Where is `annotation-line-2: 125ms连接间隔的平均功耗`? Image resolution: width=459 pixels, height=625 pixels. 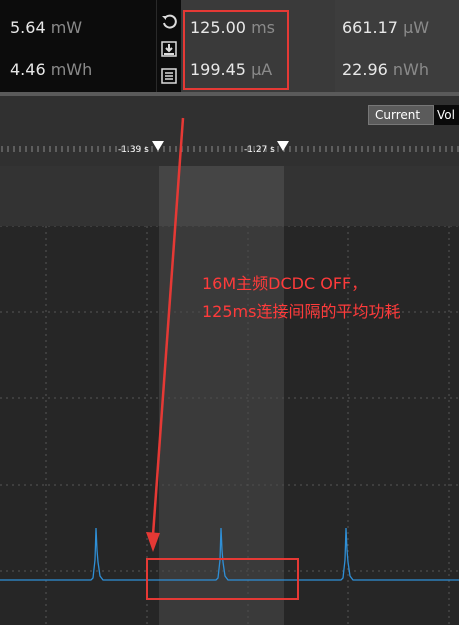
annotation-line-2: 125ms连接间隔的平均功耗 is located at coordinates (301, 311).